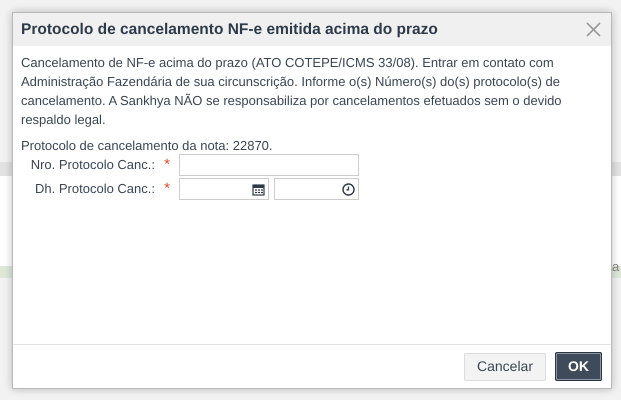  What do you see at coordinates (92, 165) in the screenshot?
I see `field-label: Nro. Protocolo Canc.:` at bounding box center [92, 165].